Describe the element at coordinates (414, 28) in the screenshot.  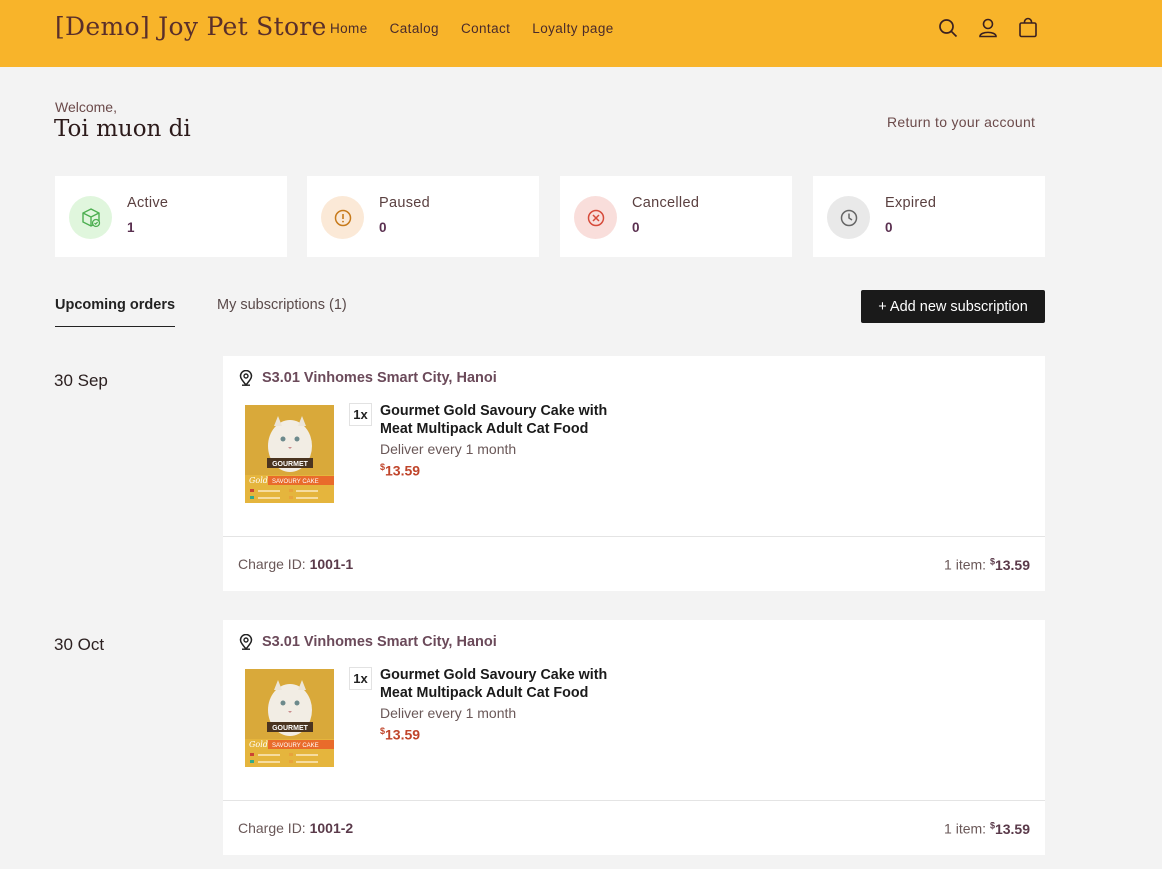
I see `nav-catalog: Catalog` at that location.